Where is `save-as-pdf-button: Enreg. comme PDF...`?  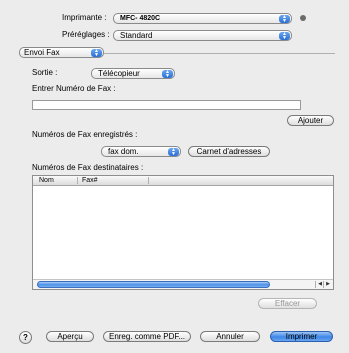
save-as-pdf-button: Enreg. comme PDF... is located at coordinates (147, 336).